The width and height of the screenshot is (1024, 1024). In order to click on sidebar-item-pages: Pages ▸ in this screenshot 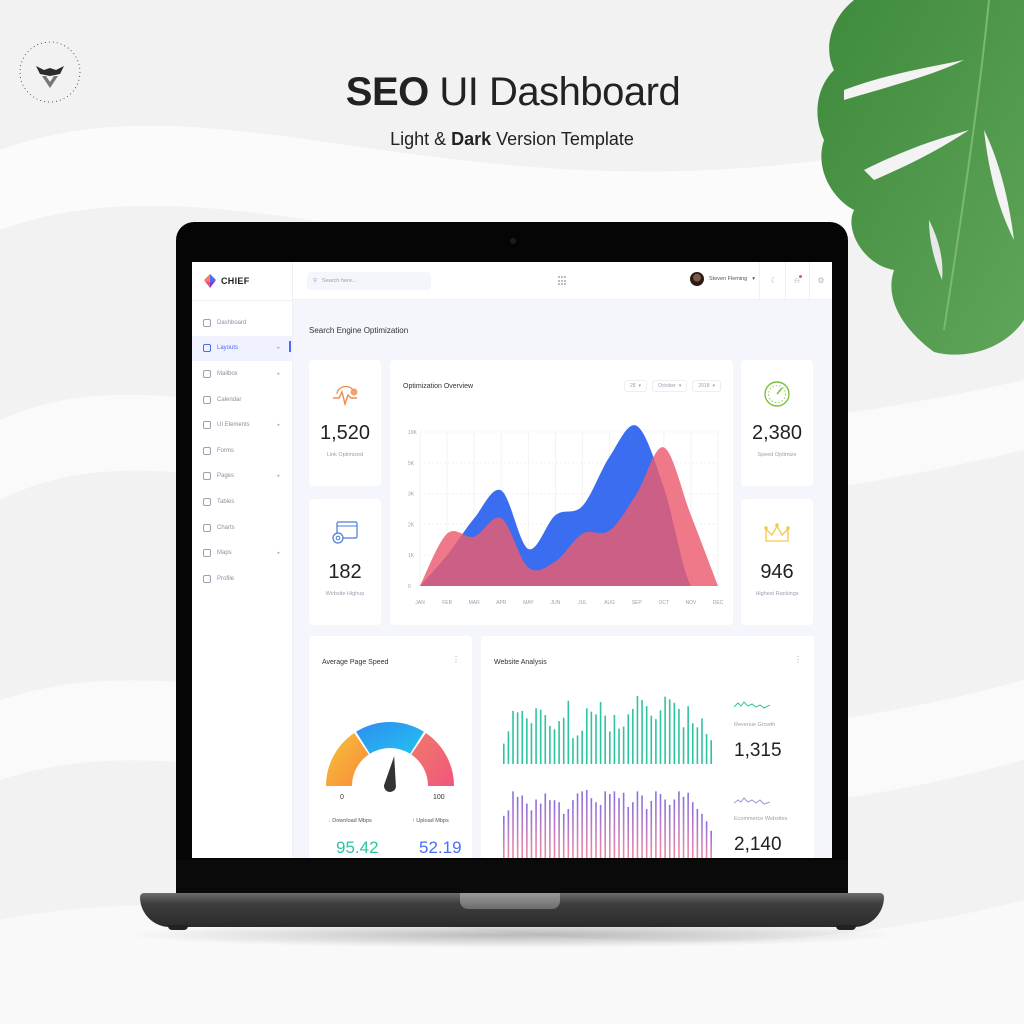, I will do `click(242, 477)`.